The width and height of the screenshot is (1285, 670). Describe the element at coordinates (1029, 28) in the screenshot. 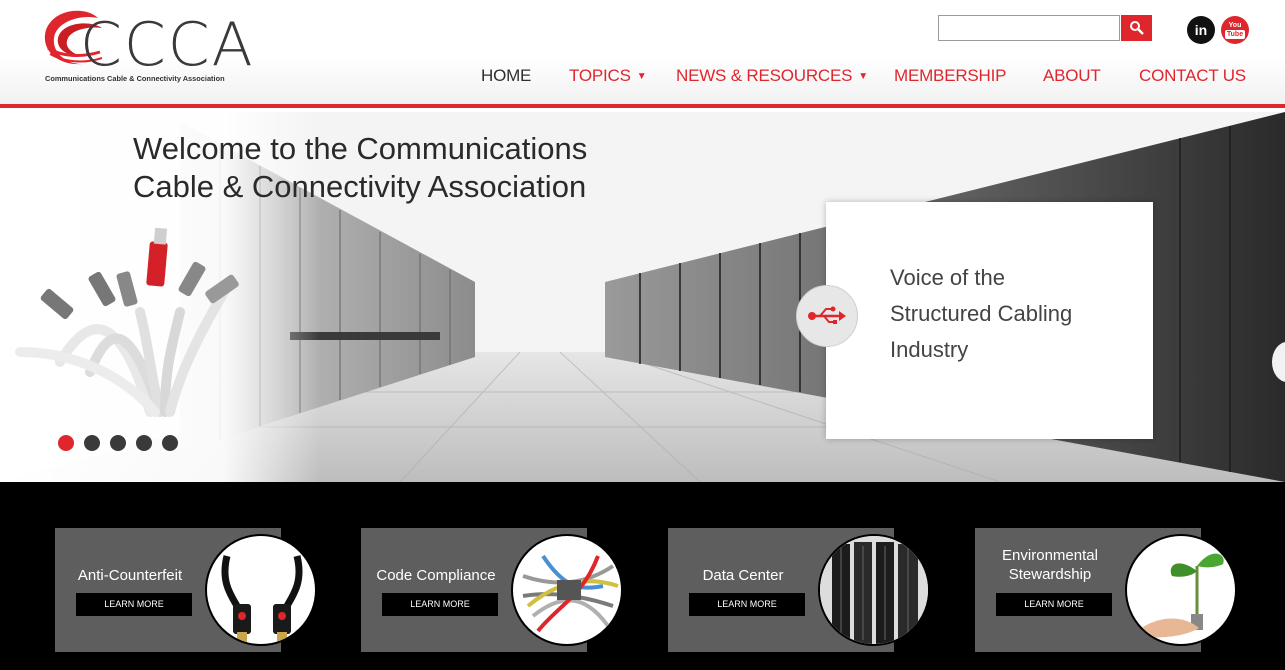

I see `search-input` at that location.